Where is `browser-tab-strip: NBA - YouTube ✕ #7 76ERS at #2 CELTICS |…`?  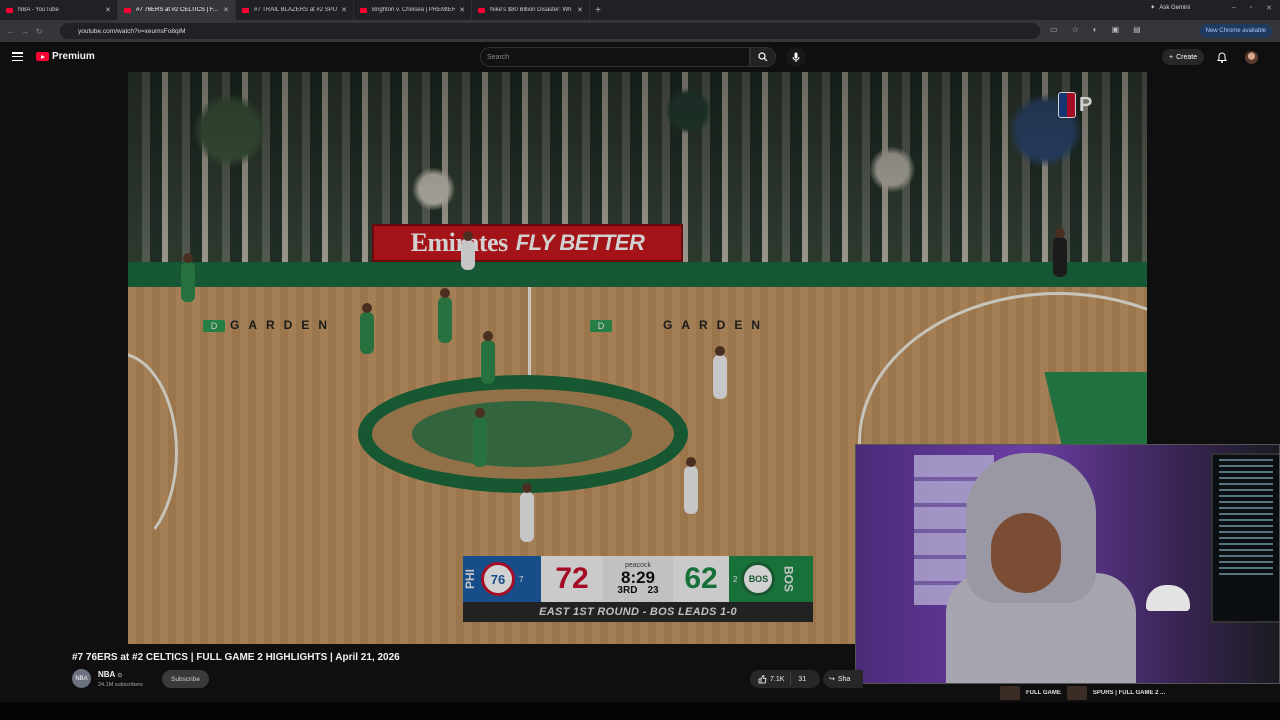
browser-tab-strip: NBA - YouTube ✕ #7 76ERS at #2 CELTICS |… is located at coordinates (640, 10).